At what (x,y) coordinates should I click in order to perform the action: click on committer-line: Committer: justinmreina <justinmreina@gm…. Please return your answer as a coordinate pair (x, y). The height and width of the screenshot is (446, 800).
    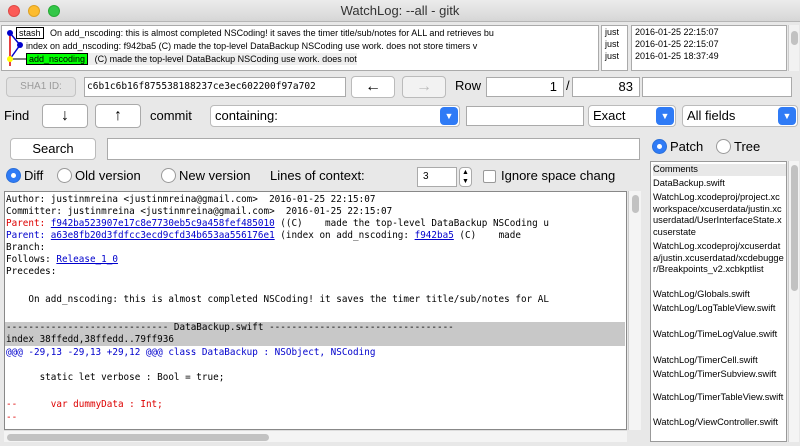
    Looking at the image, I should click on (199, 211).